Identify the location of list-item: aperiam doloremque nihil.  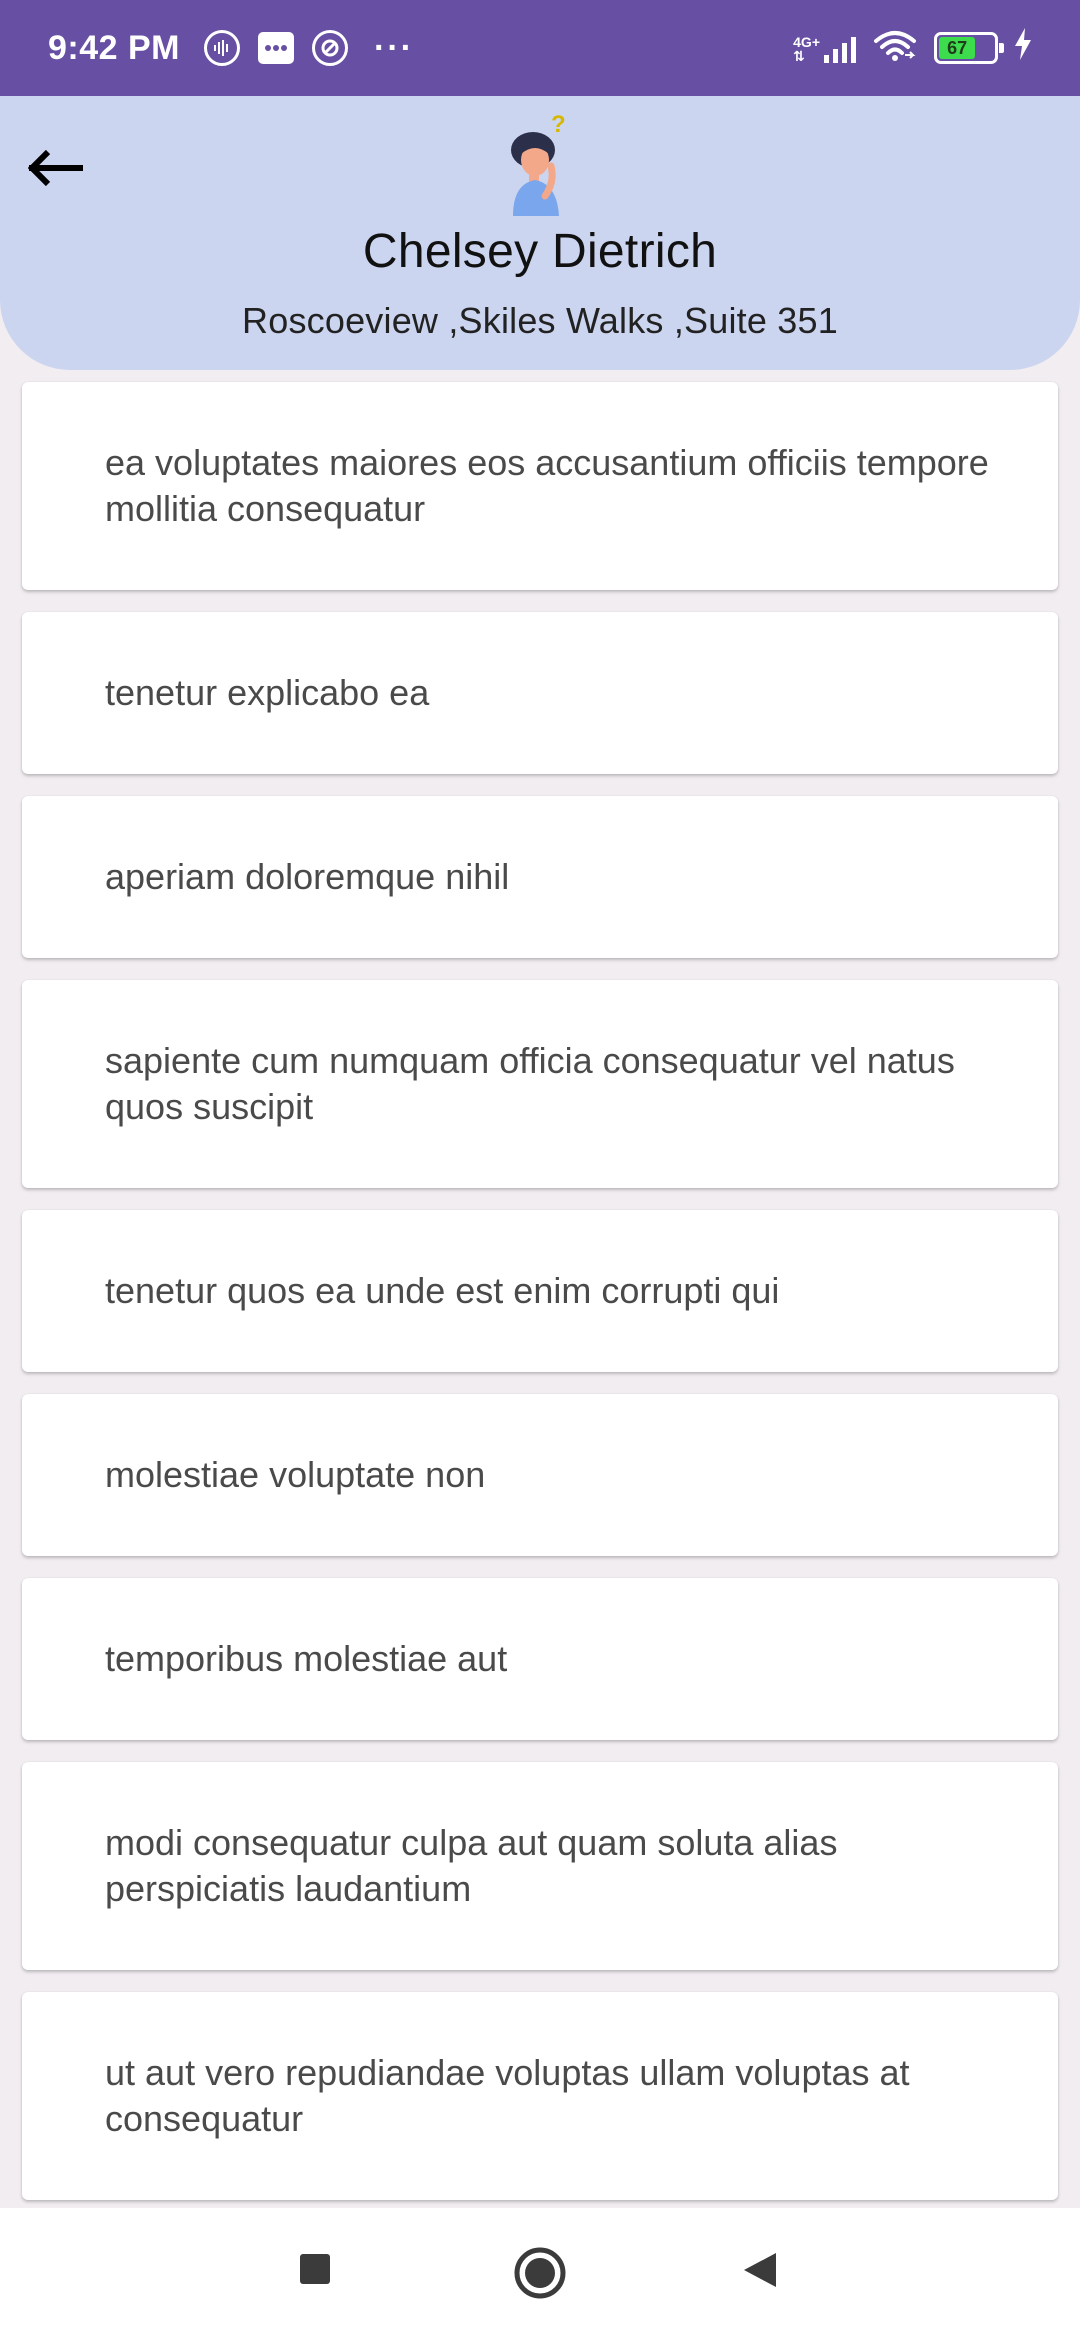
(540, 877).